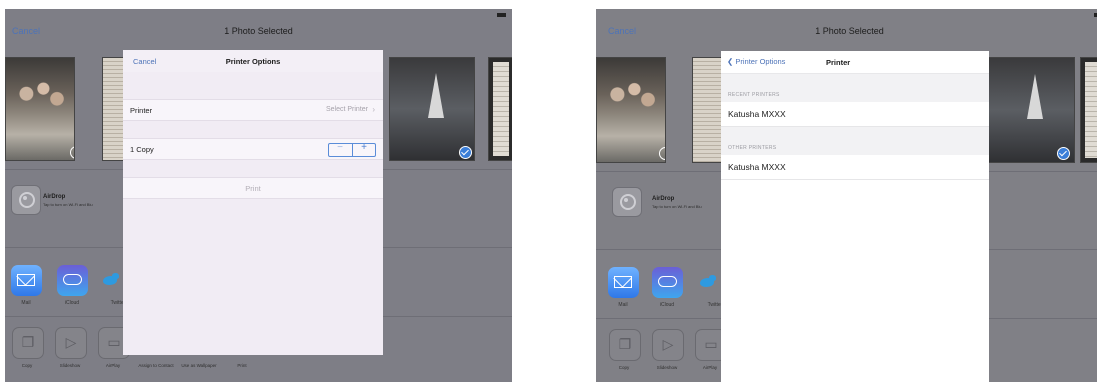 The height and width of the screenshot is (385, 1097). I want to click on chevron-right-icon: ›, so click(373, 109).